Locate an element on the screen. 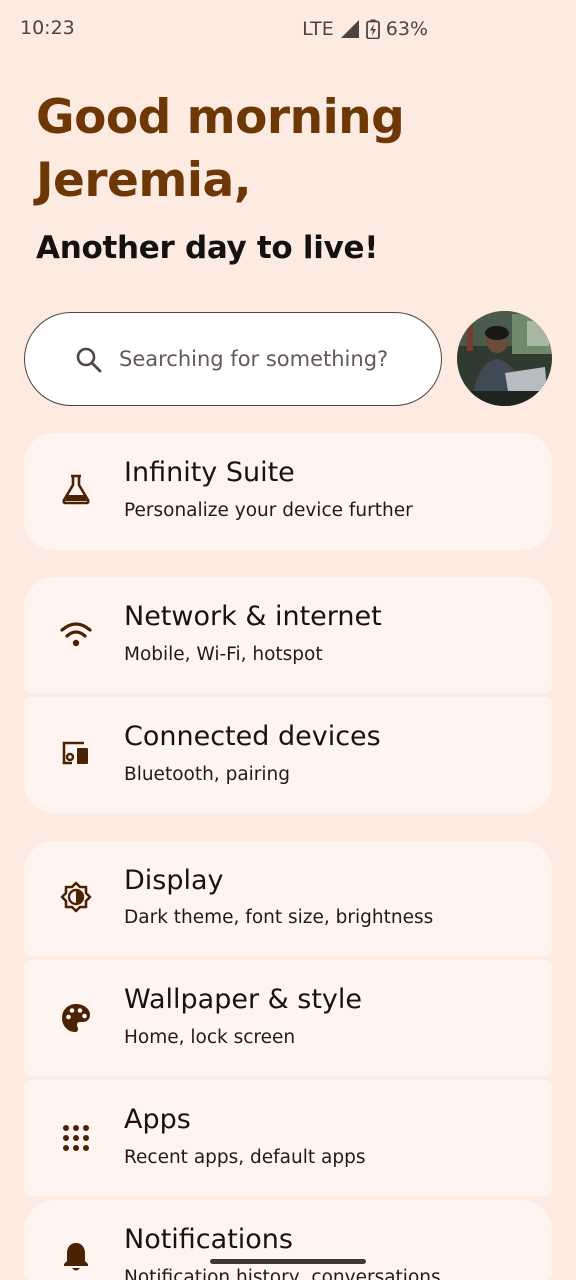 The width and height of the screenshot is (576, 1280). setting-subtitle: Mobile, Wi-Fi, hotspot is located at coordinates (223, 654).